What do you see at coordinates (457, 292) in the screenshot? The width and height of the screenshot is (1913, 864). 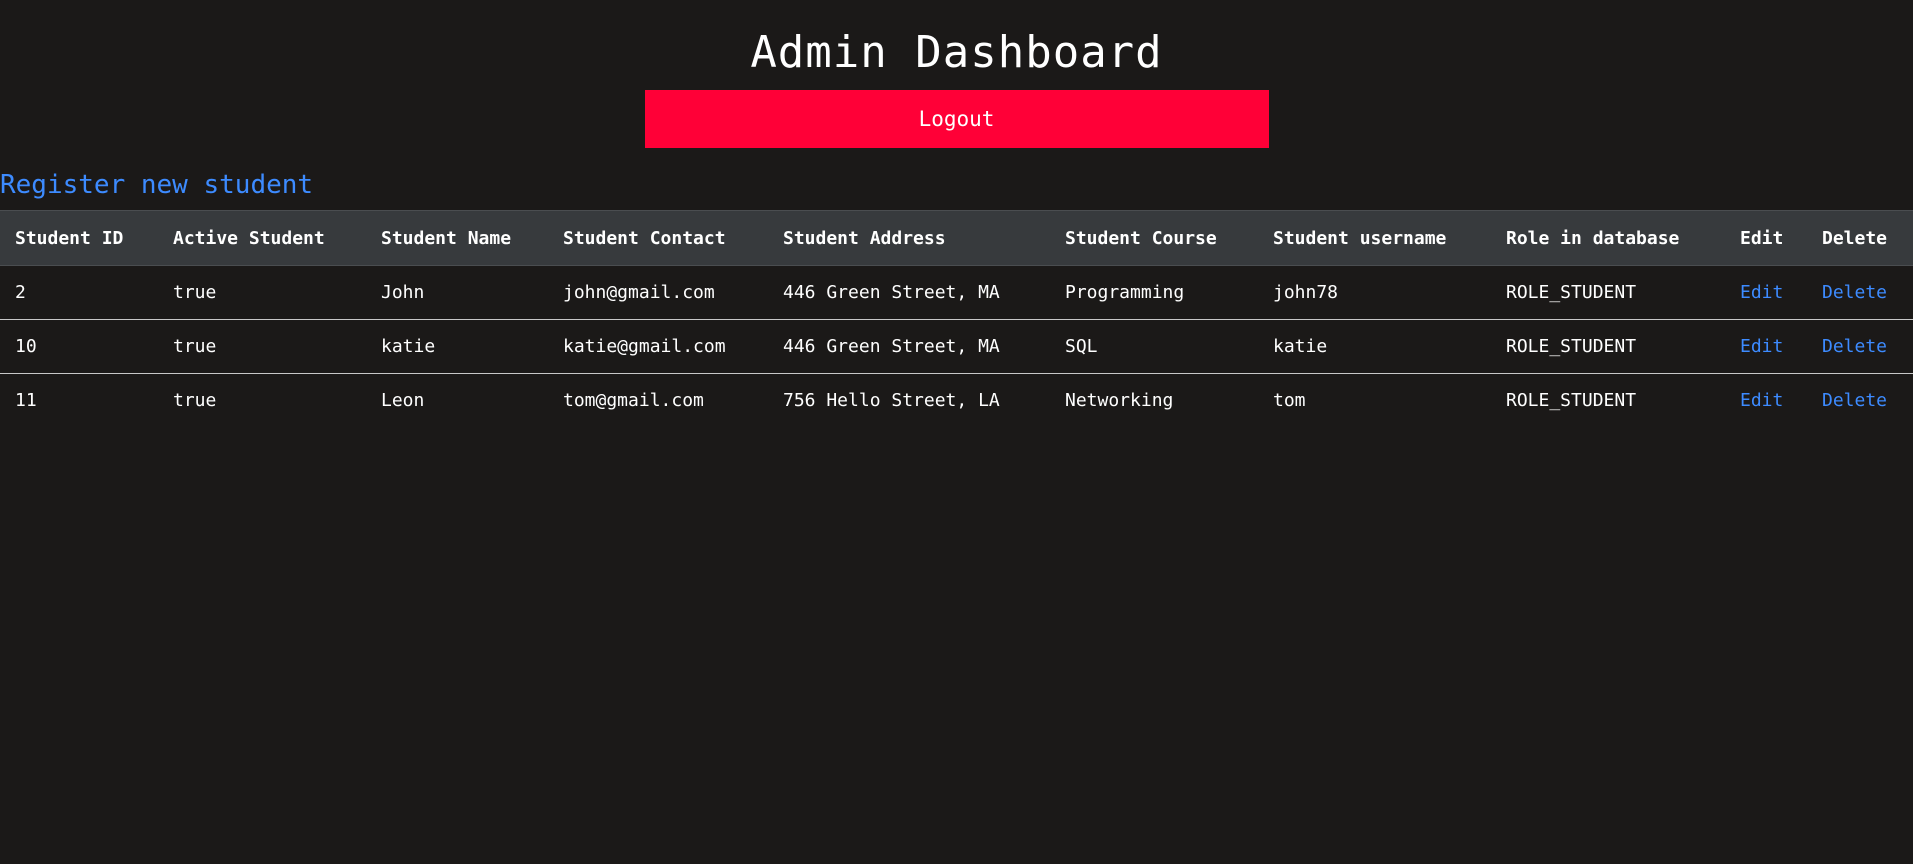 I see `cell-student-name: John` at bounding box center [457, 292].